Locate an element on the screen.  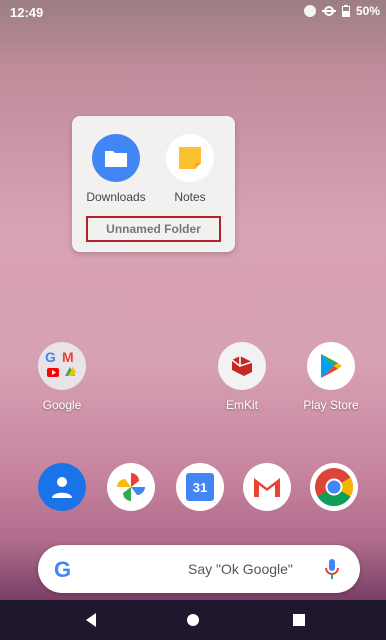
battery-percent: 50% is located at coordinates (367, 11).